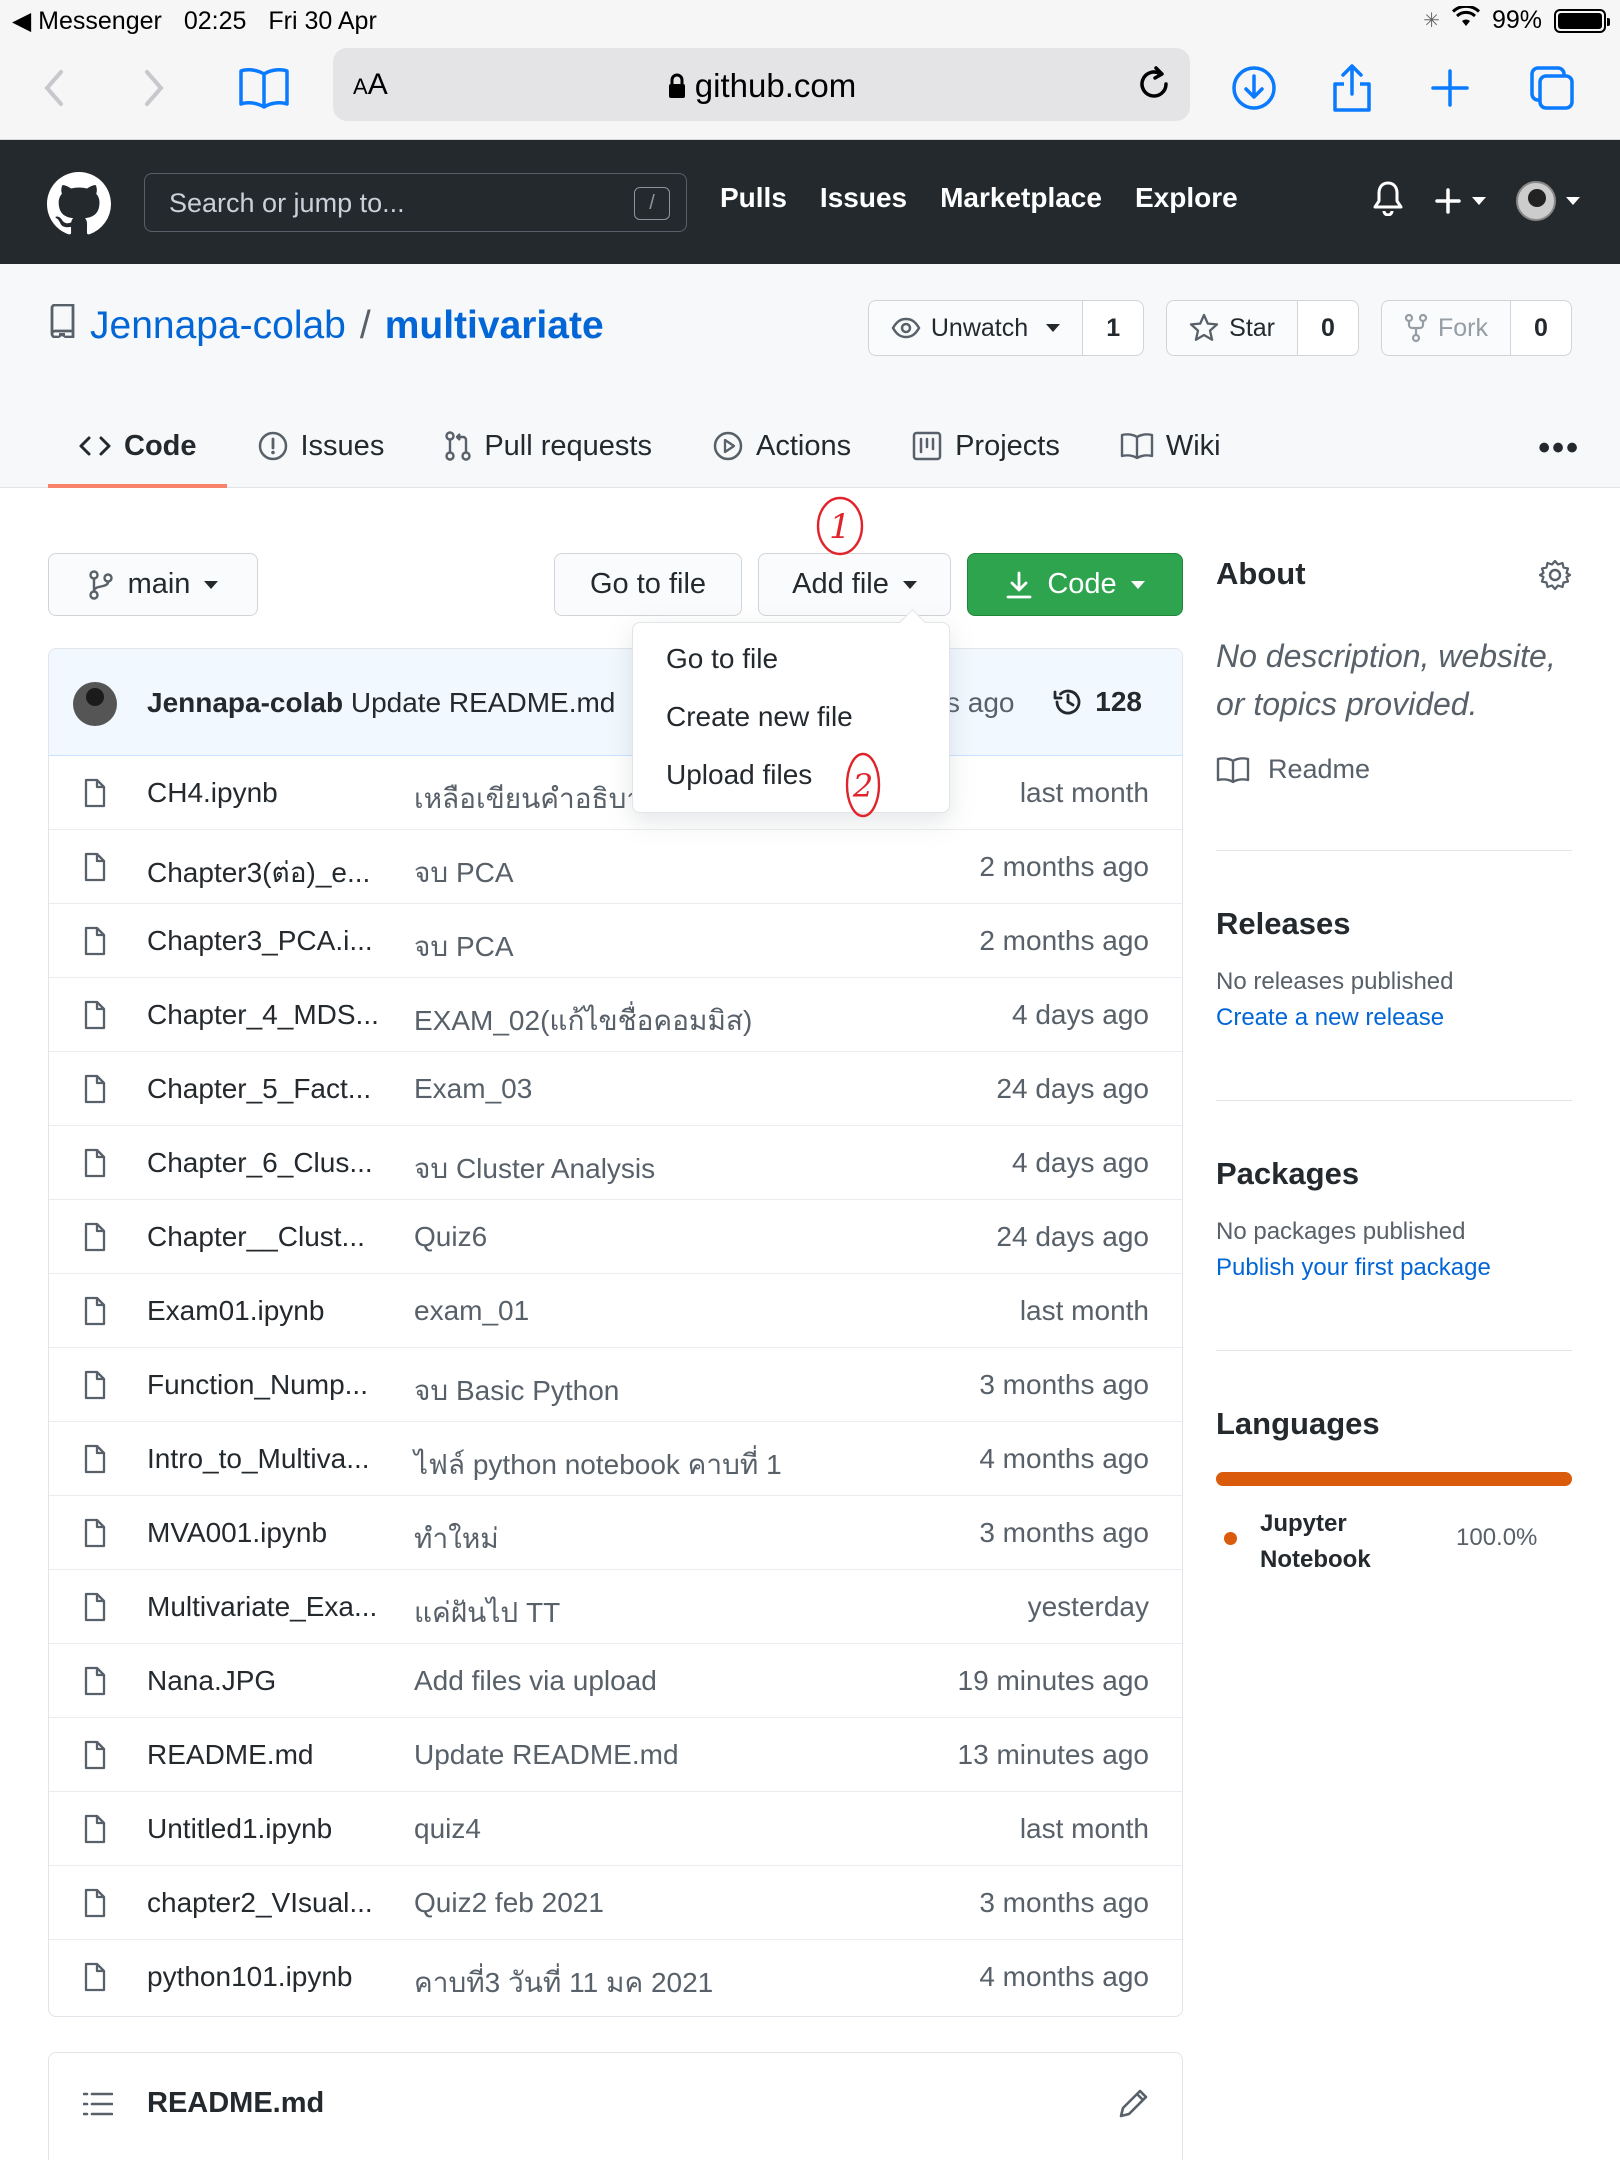 The height and width of the screenshot is (2160, 1620). I want to click on file-commit-message: ไฟล์ python notebook คาบที่ 1, so click(598, 1465).